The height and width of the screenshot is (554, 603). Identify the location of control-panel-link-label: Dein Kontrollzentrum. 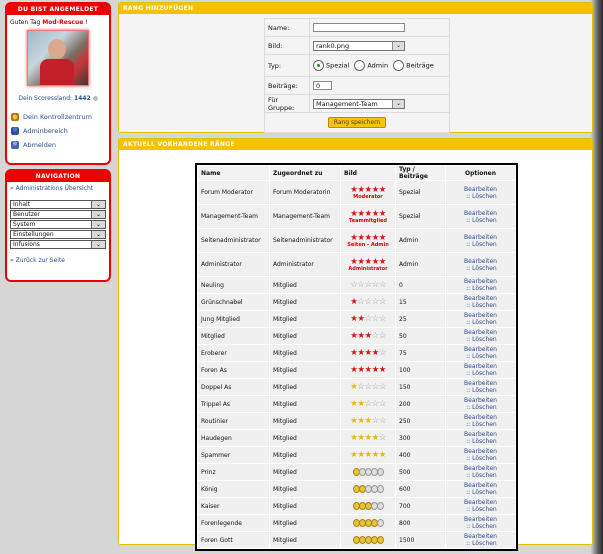
(57, 117).